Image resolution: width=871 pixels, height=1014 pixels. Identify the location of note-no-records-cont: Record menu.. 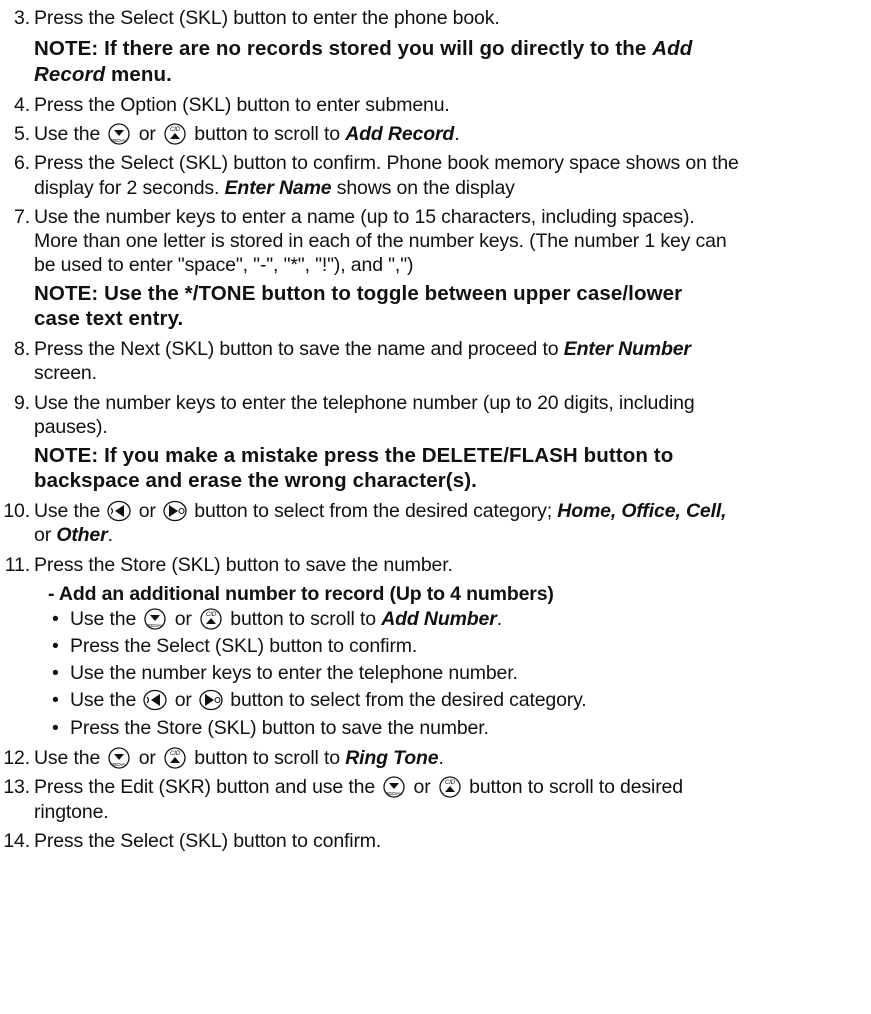
(103, 74).